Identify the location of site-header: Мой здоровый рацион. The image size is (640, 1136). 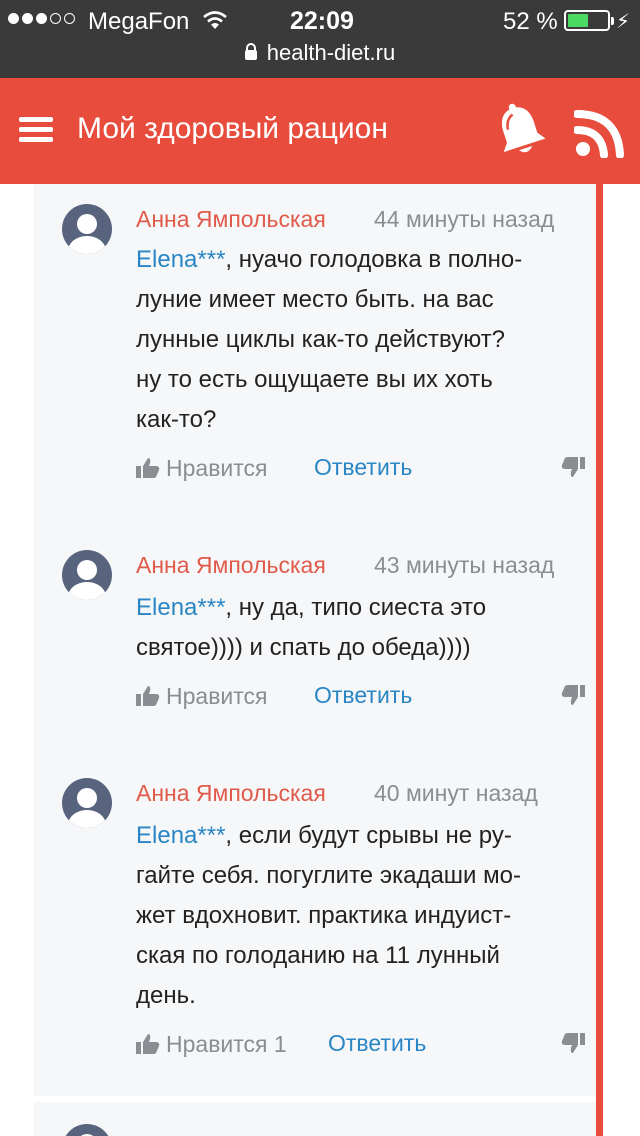
(320, 131).